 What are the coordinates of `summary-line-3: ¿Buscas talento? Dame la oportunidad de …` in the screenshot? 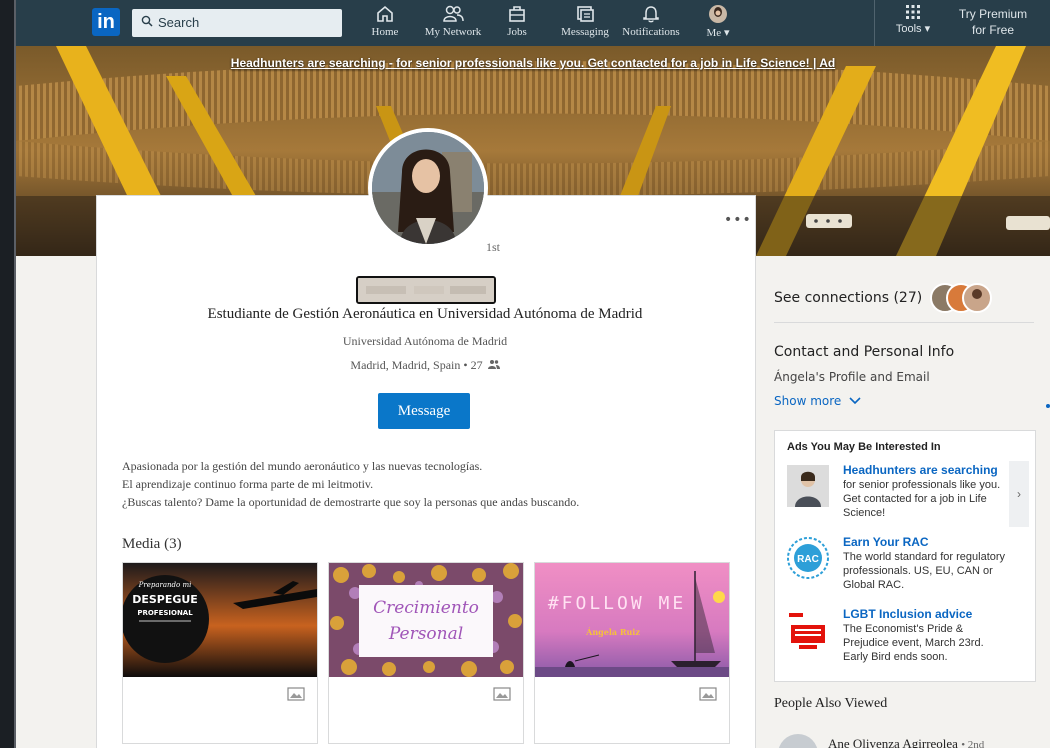 It's located at (351, 502).